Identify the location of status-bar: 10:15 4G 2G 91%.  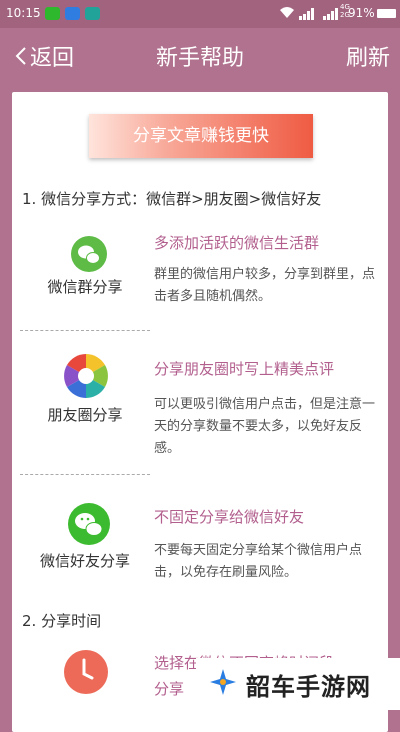
(200, 14).